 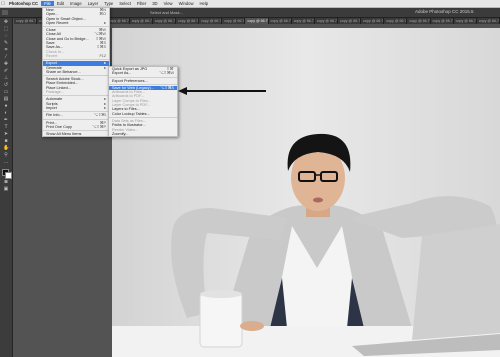 I want to click on eyedropper-tool-icon: ⁄, so click(x=6, y=57).